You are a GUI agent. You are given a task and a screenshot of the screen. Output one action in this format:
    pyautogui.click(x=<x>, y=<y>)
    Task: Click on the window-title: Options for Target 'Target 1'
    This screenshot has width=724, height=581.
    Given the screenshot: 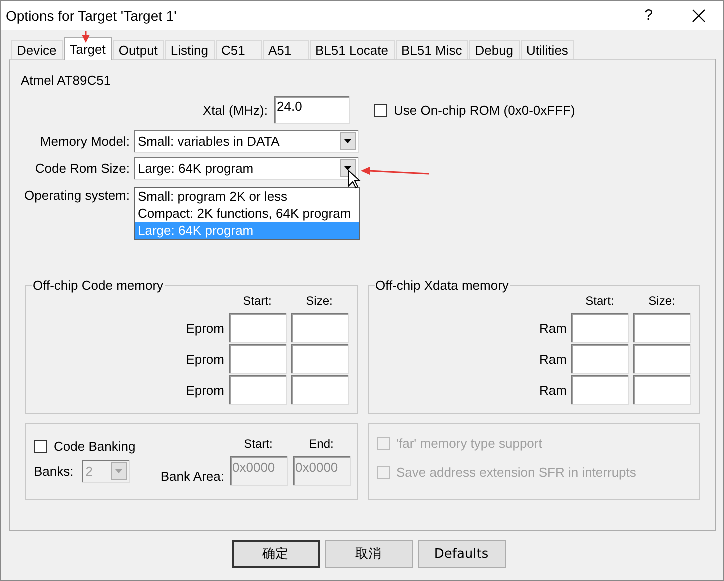 What is the action you would take?
    pyautogui.click(x=91, y=16)
    